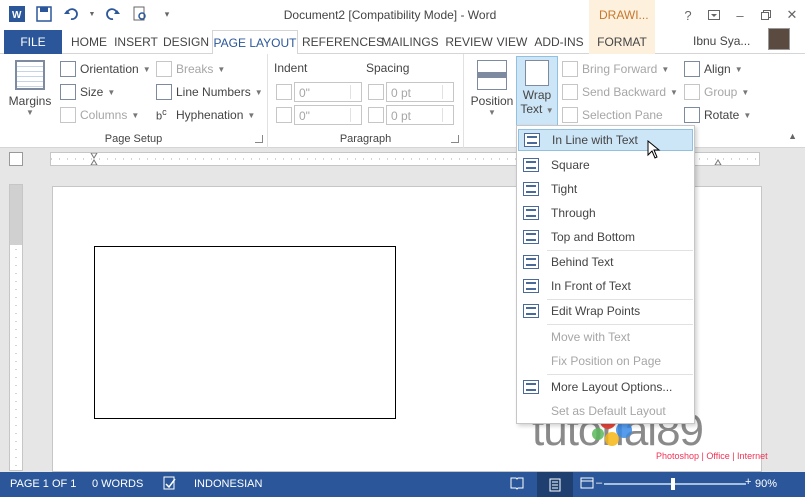 The height and width of the screenshot is (497, 805). Describe the element at coordinates (587, 484) in the screenshot. I see `web-layout-icon` at that location.